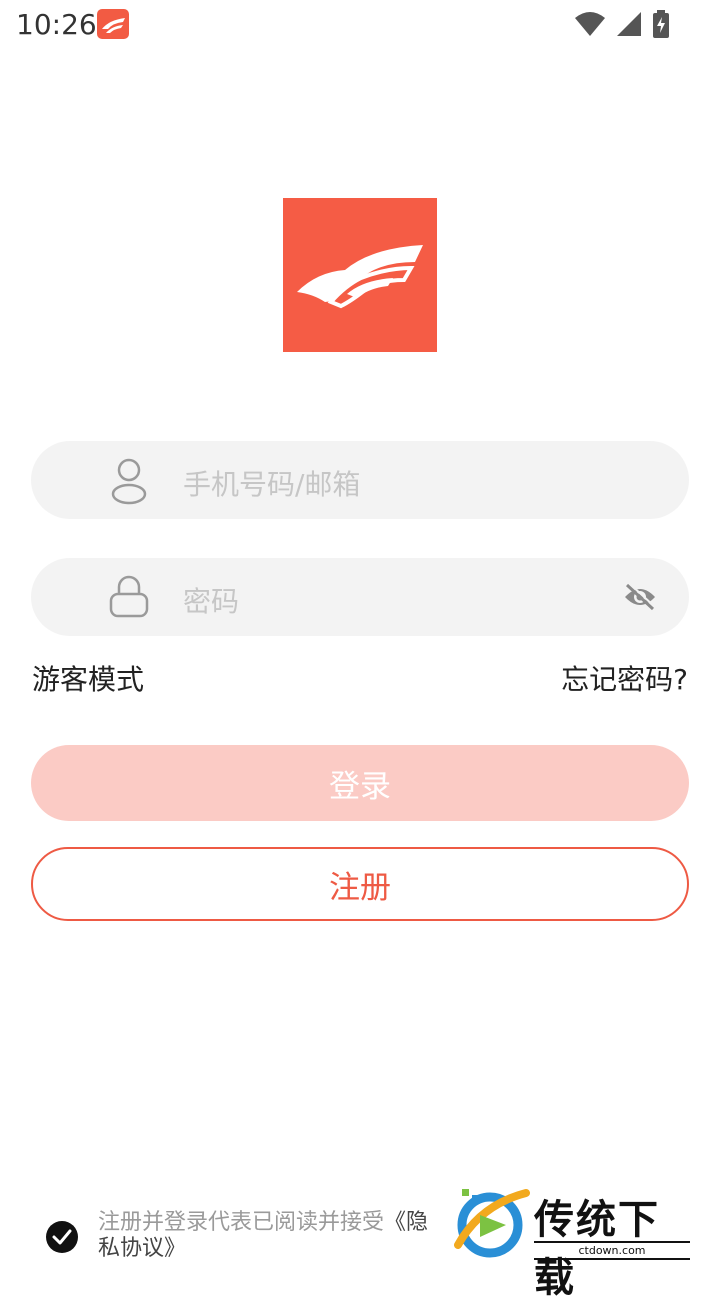 The image size is (720, 1303). Describe the element at coordinates (661, 26) in the screenshot. I see `battery-charging-icon` at that location.